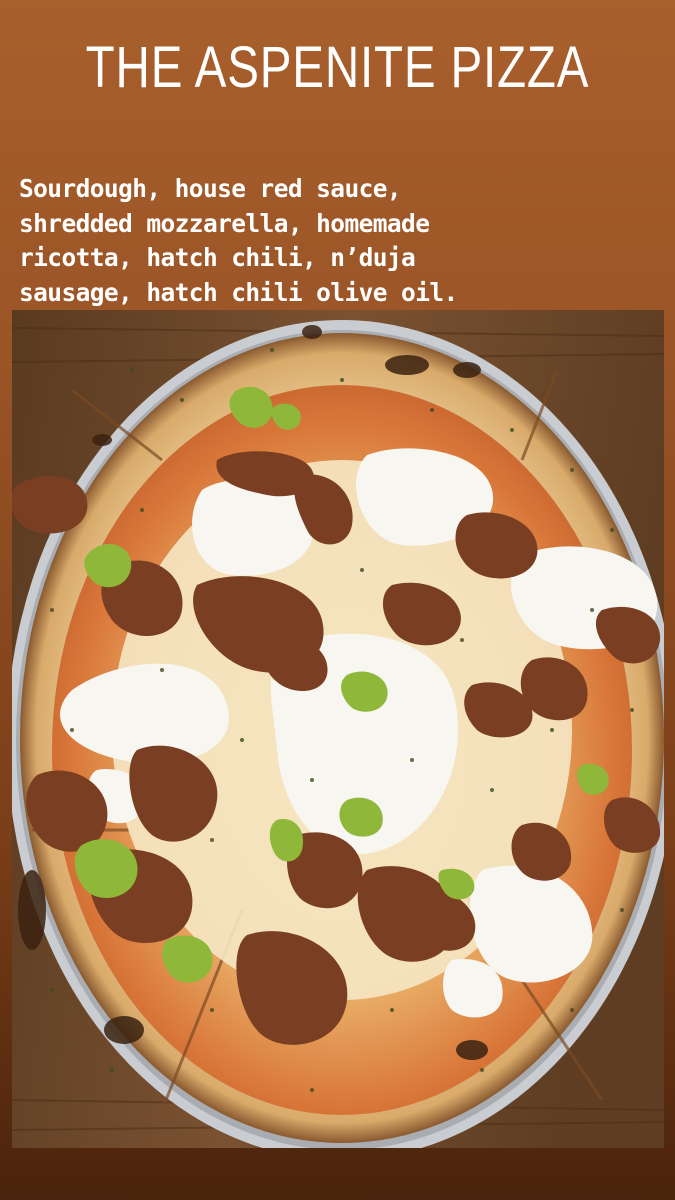  I want to click on caption-line: ricotta, hatch chili, n’duja, so click(217, 257).